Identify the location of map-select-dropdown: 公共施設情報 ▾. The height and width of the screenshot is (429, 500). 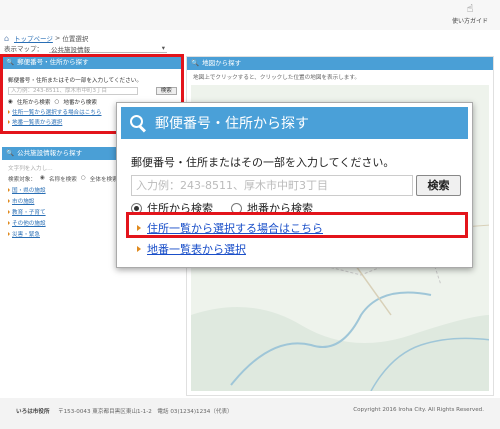
(108, 48).